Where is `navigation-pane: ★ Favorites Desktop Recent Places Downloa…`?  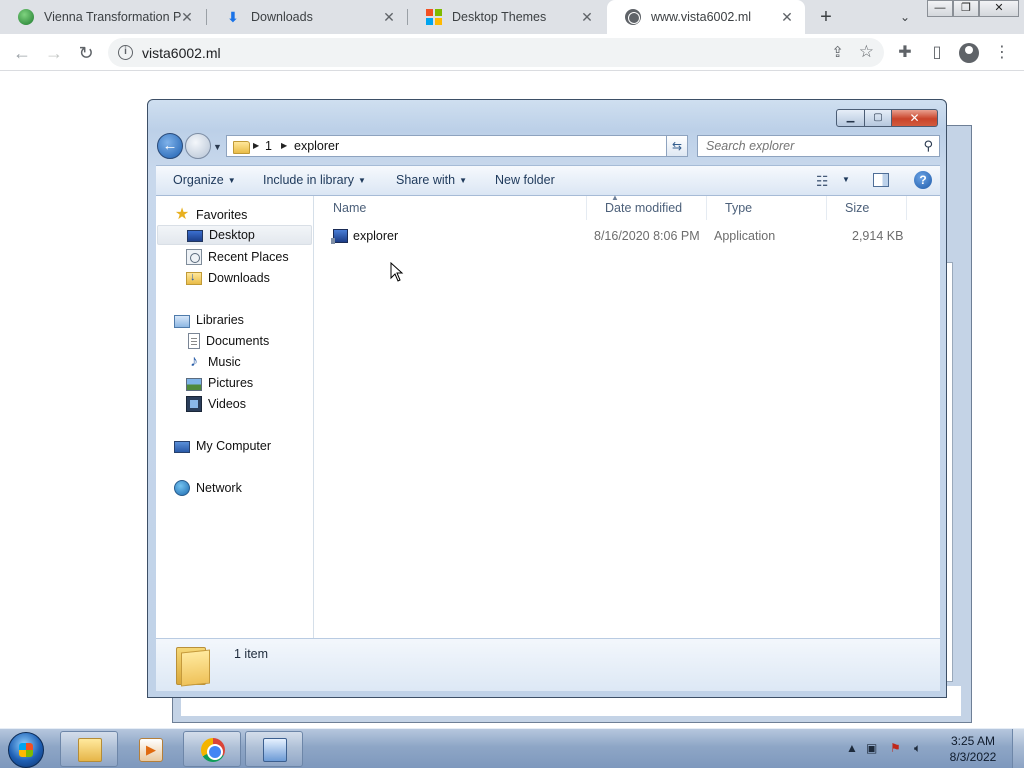
navigation-pane: ★ Favorites Desktop Recent Places Downloa… is located at coordinates (235, 417).